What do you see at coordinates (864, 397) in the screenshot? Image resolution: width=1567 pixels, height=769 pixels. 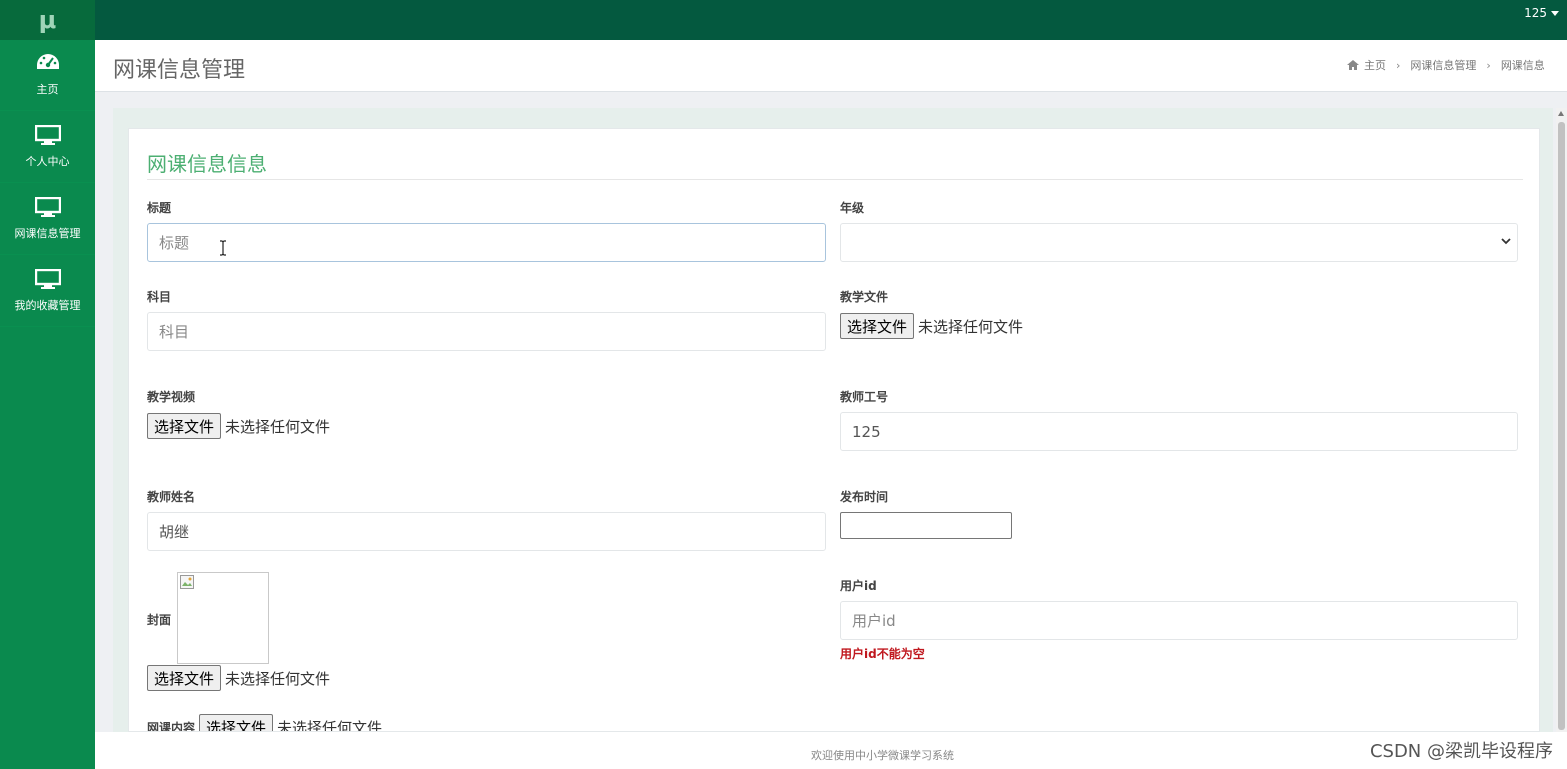 I see `teacher-id-label: 教师工号` at bounding box center [864, 397].